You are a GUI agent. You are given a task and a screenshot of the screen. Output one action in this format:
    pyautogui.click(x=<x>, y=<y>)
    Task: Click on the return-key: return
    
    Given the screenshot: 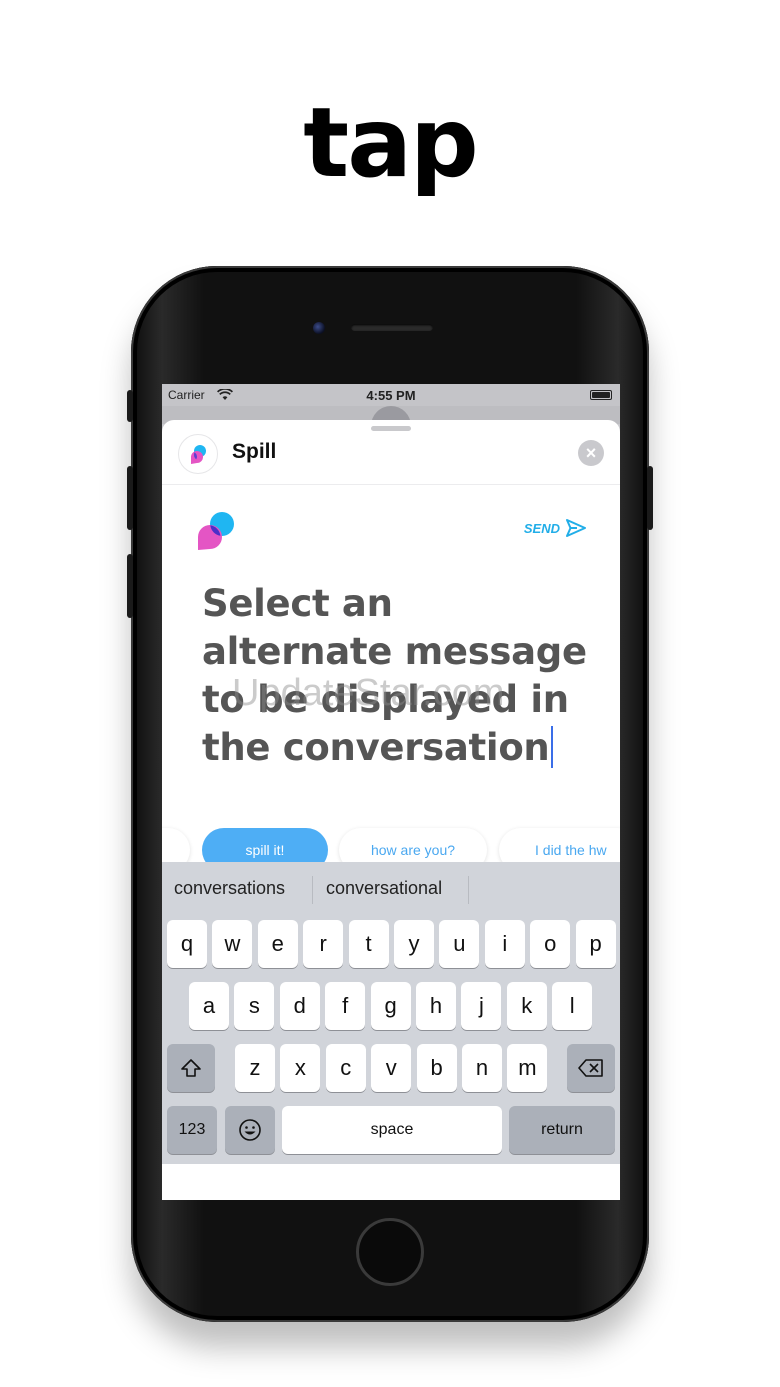 What is the action you would take?
    pyautogui.click(x=562, y=1130)
    